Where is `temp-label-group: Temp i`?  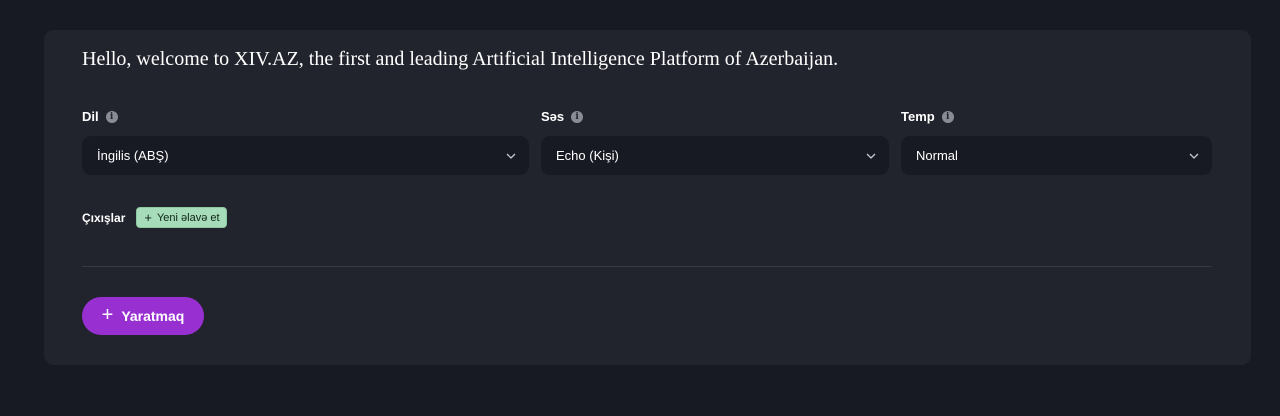 temp-label-group: Temp i is located at coordinates (927, 116).